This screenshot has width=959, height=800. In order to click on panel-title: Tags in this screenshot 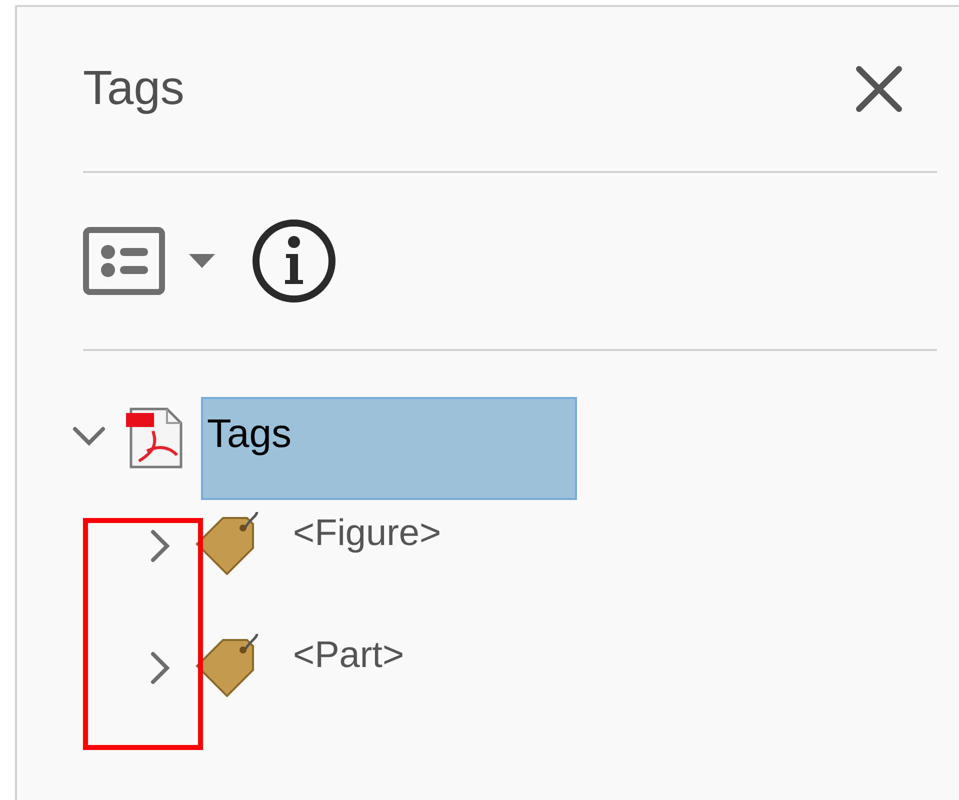, I will do `click(133, 89)`.